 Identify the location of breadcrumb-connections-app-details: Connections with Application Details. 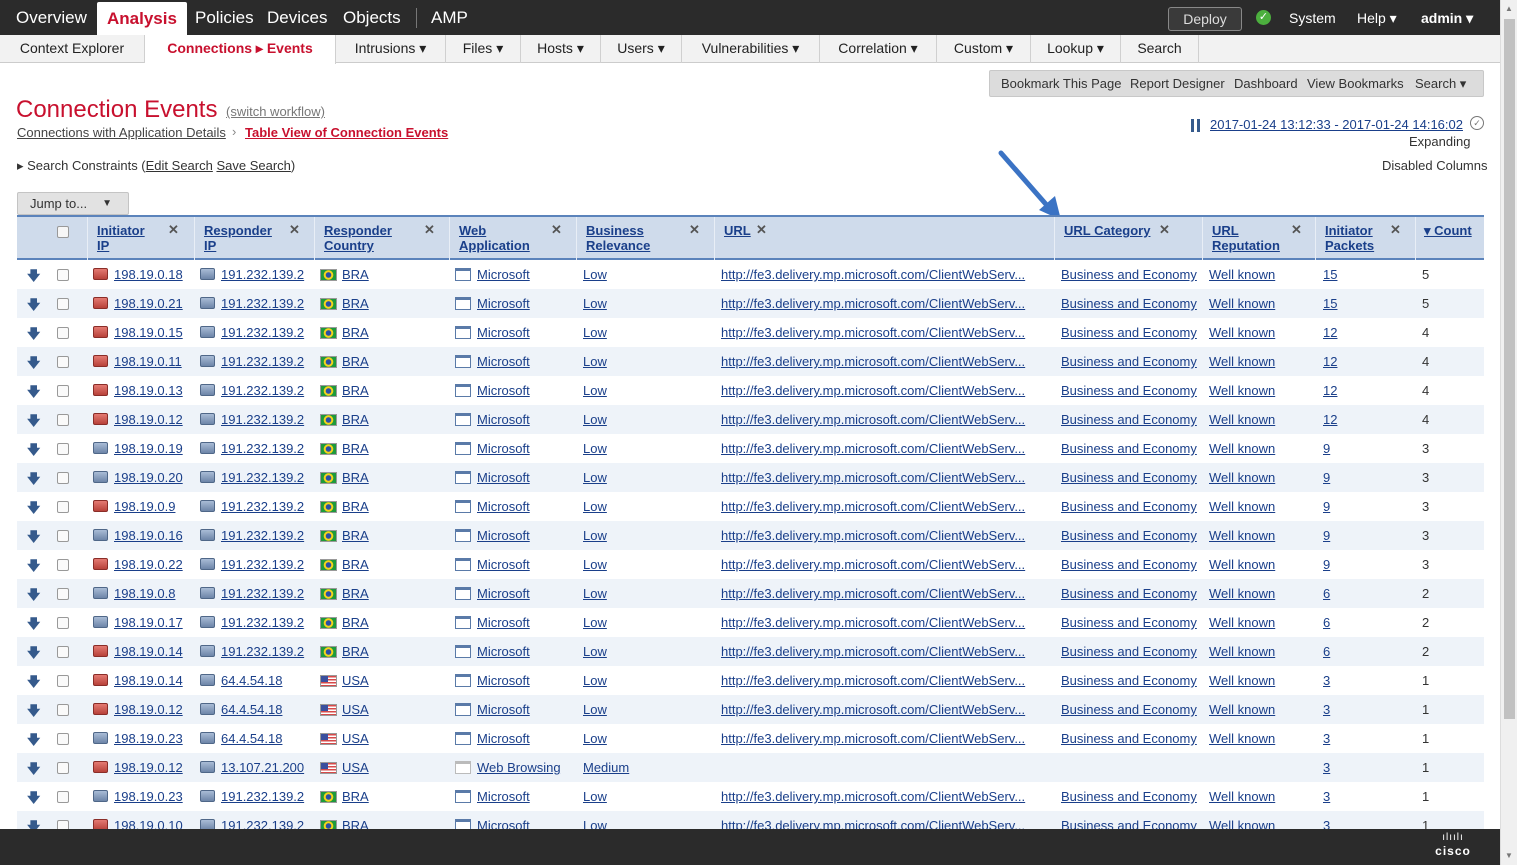
(121, 132).